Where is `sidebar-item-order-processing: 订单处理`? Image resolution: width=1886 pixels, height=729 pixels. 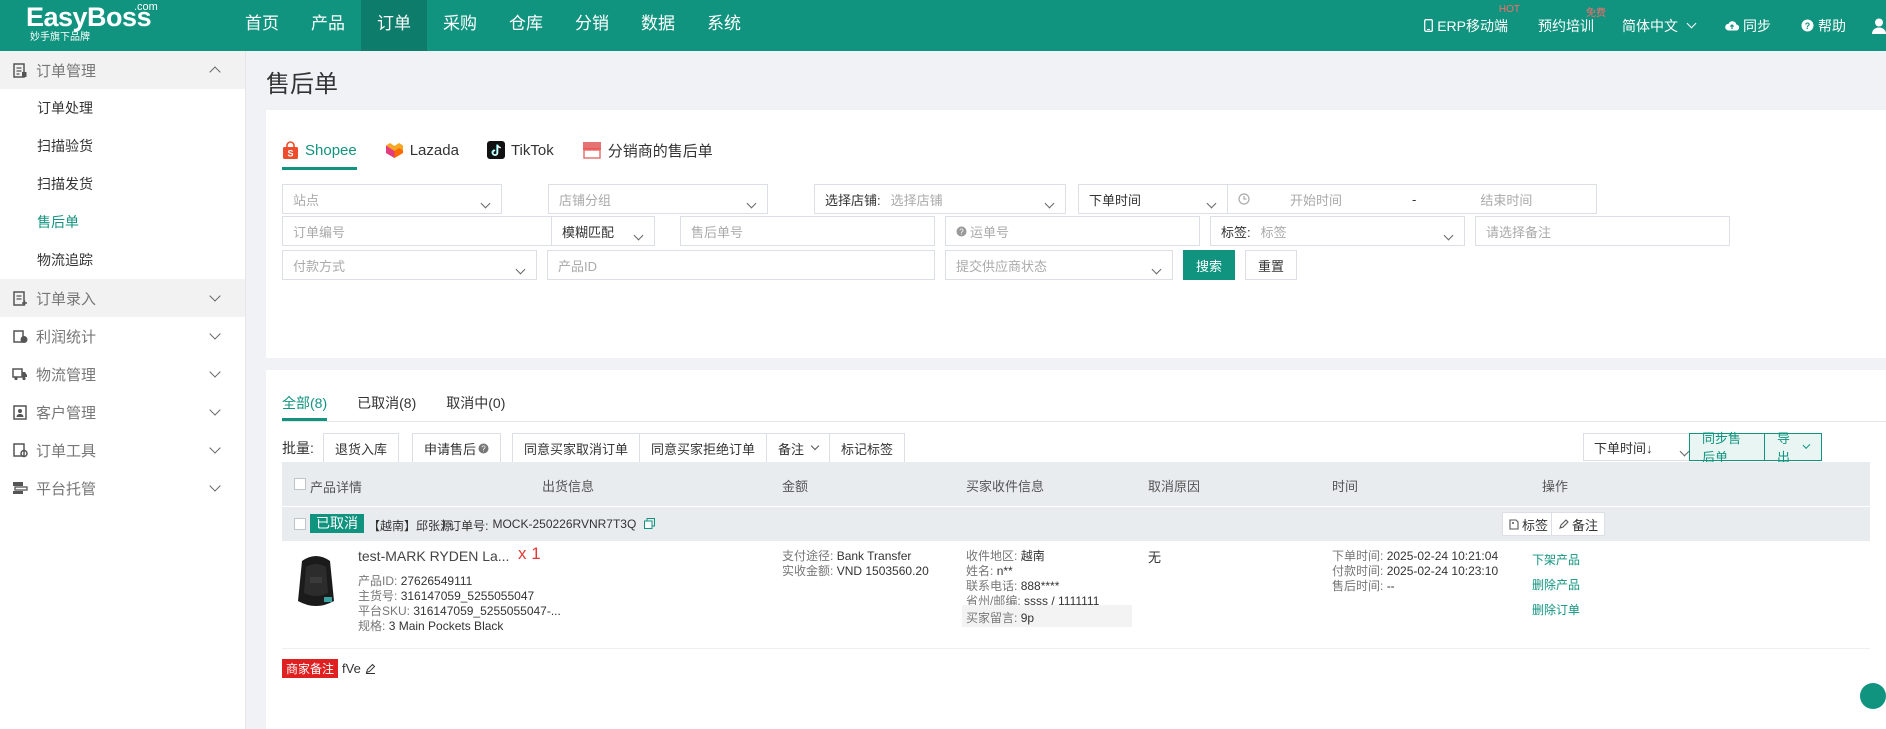 sidebar-item-order-processing: 订单处理 is located at coordinates (122, 108).